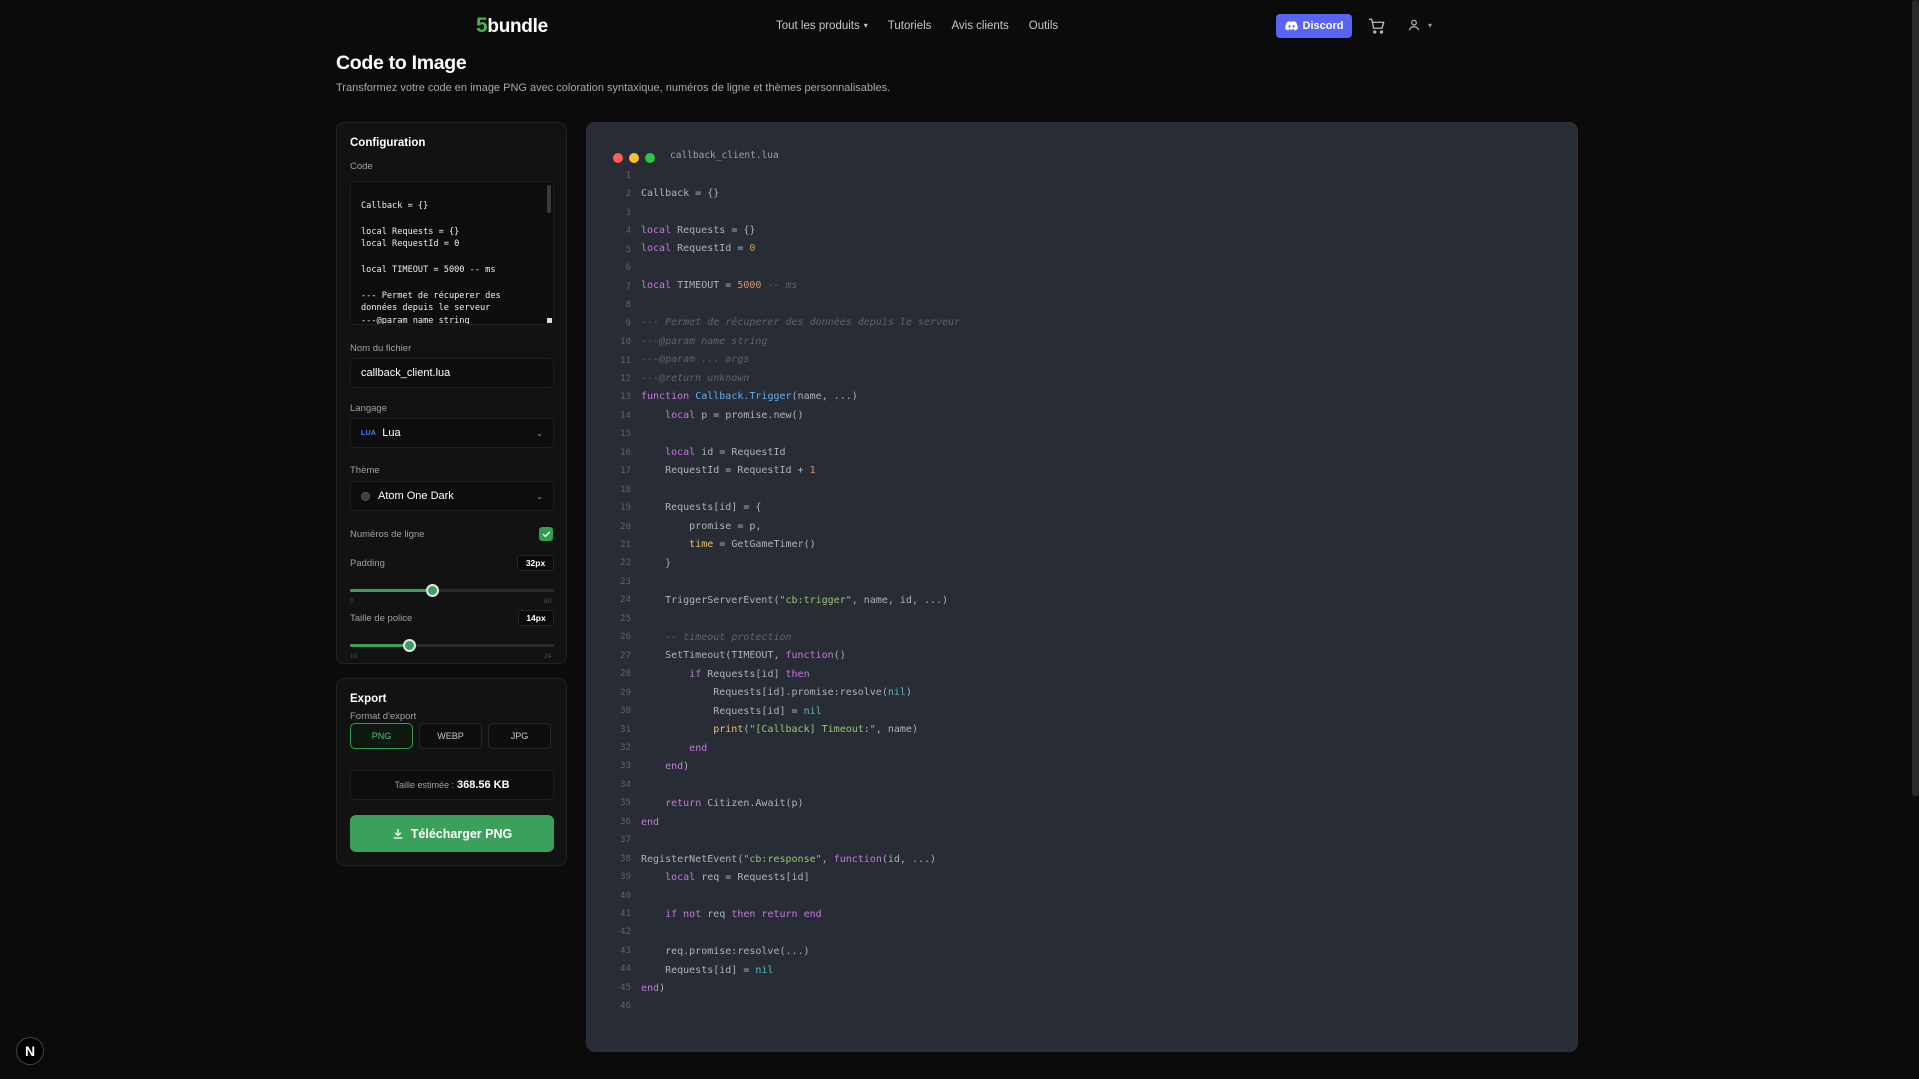 This screenshot has height=1079, width=1919. What do you see at coordinates (625, 988) in the screenshot?
I see `line-number: 45` at bounding box center [625, 988].